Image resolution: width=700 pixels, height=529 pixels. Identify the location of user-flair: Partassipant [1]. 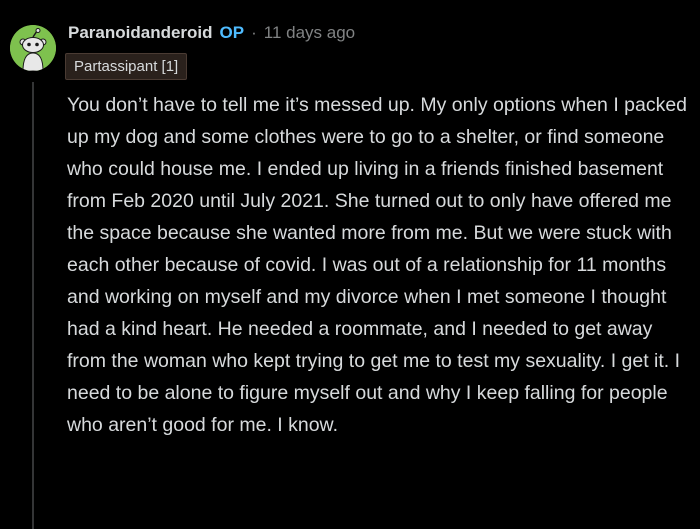
(126, 66).